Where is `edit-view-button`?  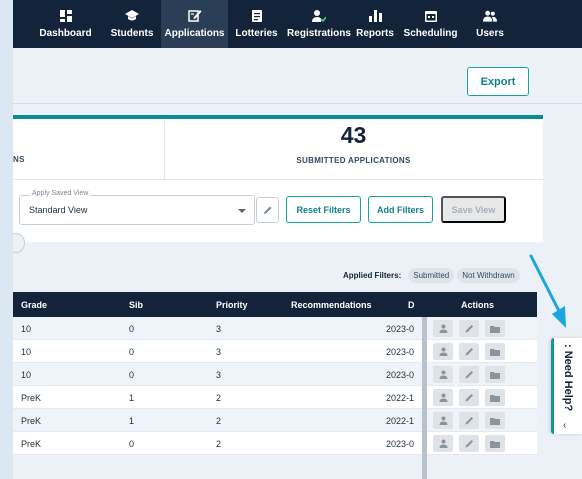
edit-view-button is located at coordinates (267, 210).